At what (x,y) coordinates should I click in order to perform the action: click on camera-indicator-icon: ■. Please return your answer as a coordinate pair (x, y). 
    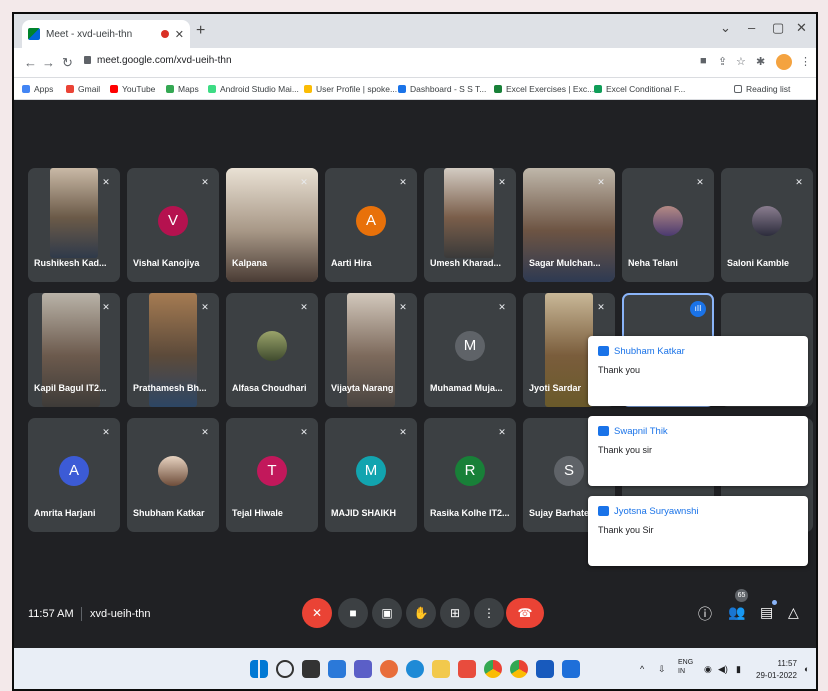
    Looking at the image, I should click on (703, 61).